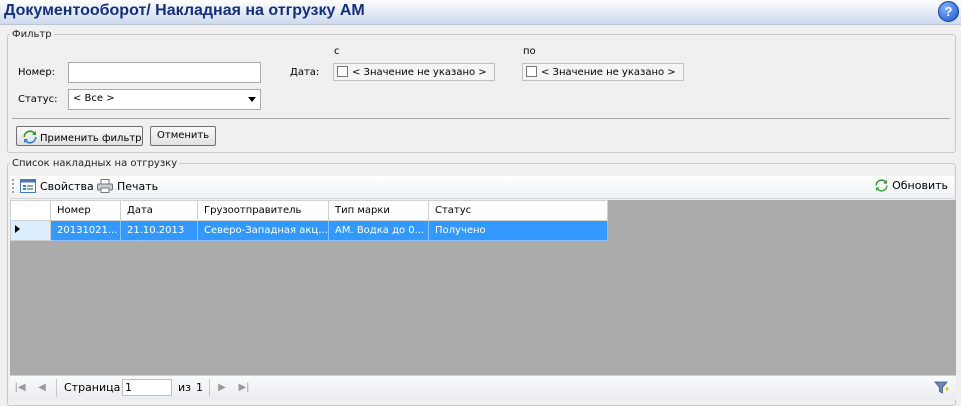 This screenshot has height=406, width=961. I want to click on date-from-value: < Значение не указано >, so click(419, 72).